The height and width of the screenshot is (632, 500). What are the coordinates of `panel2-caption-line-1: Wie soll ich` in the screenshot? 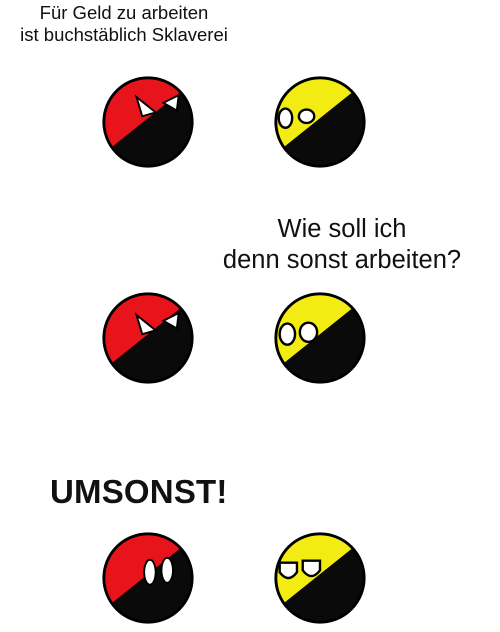 It's located at (342, 229).